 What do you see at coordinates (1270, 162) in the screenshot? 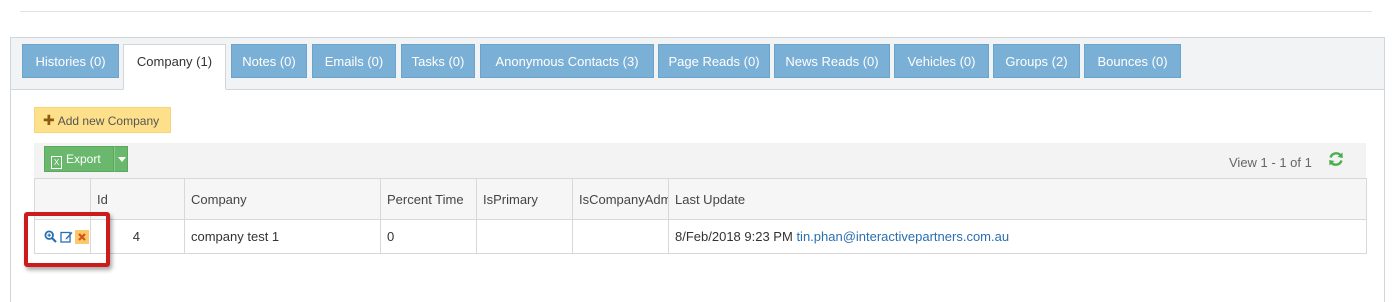
I see `pager-info: View 1 - 1 of 1` at bounding box center [1270, 162].